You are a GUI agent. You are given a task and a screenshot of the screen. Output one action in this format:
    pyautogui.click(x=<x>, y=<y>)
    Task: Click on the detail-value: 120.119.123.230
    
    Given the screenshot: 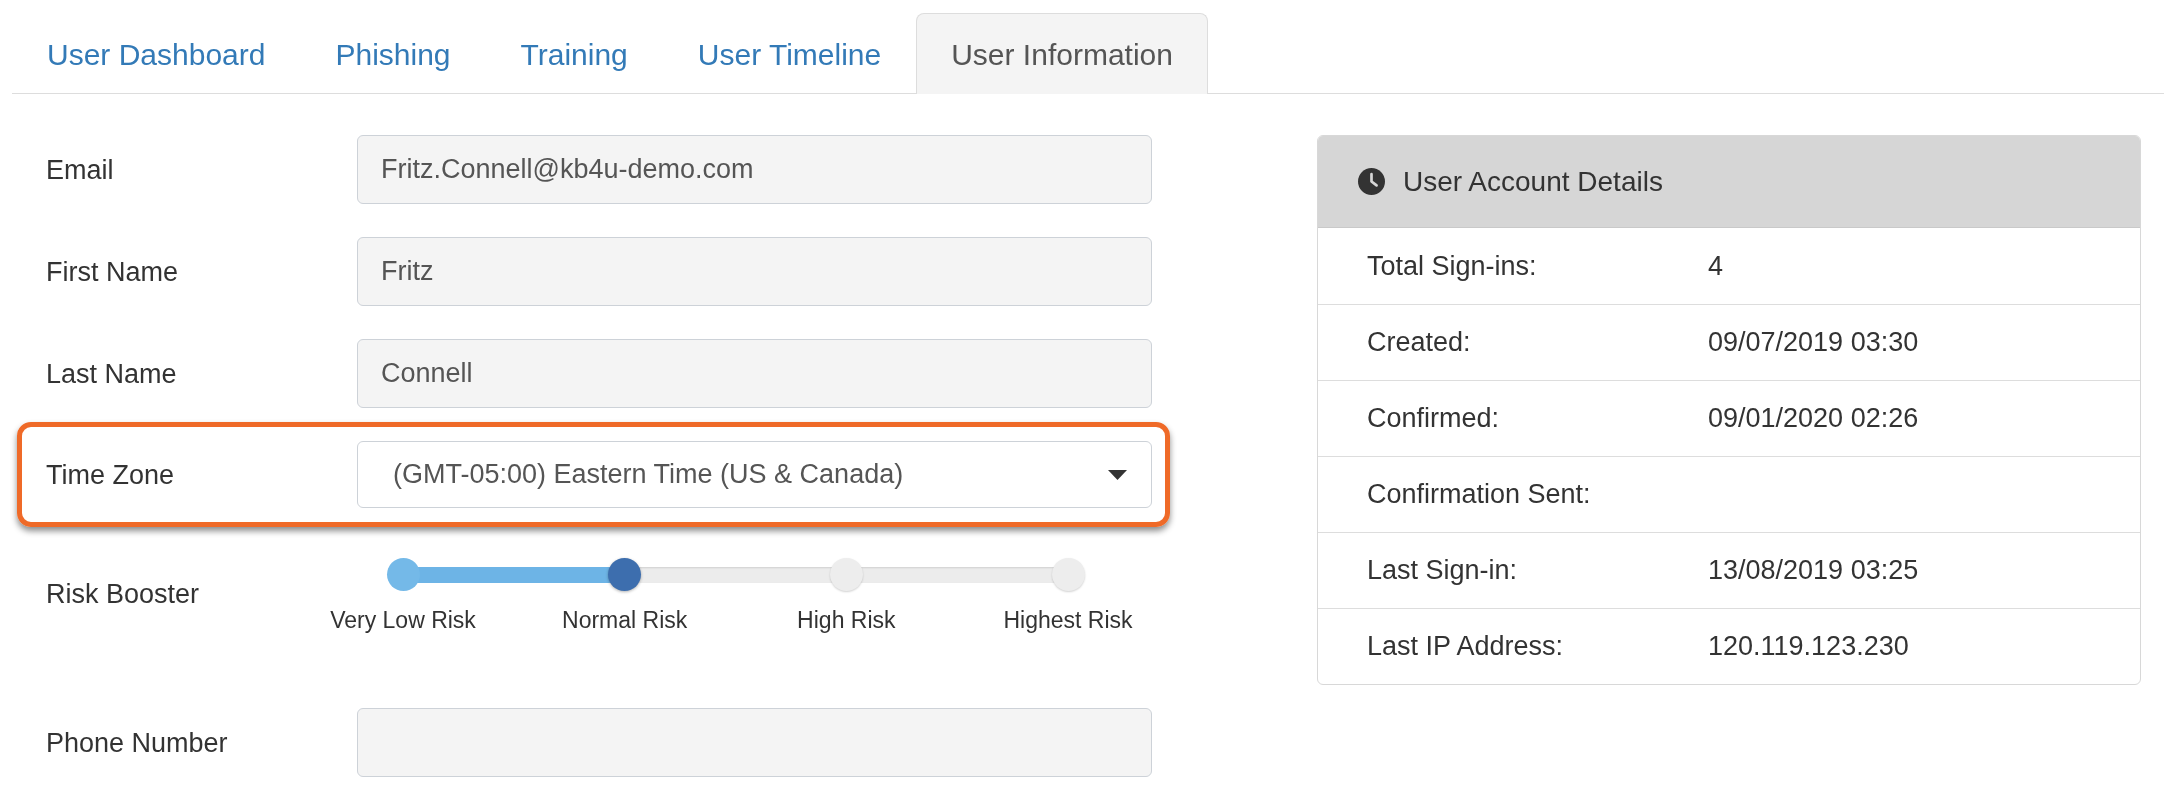 What is the action you would take?
    pyautogui.click(x=1808, y=647)
    